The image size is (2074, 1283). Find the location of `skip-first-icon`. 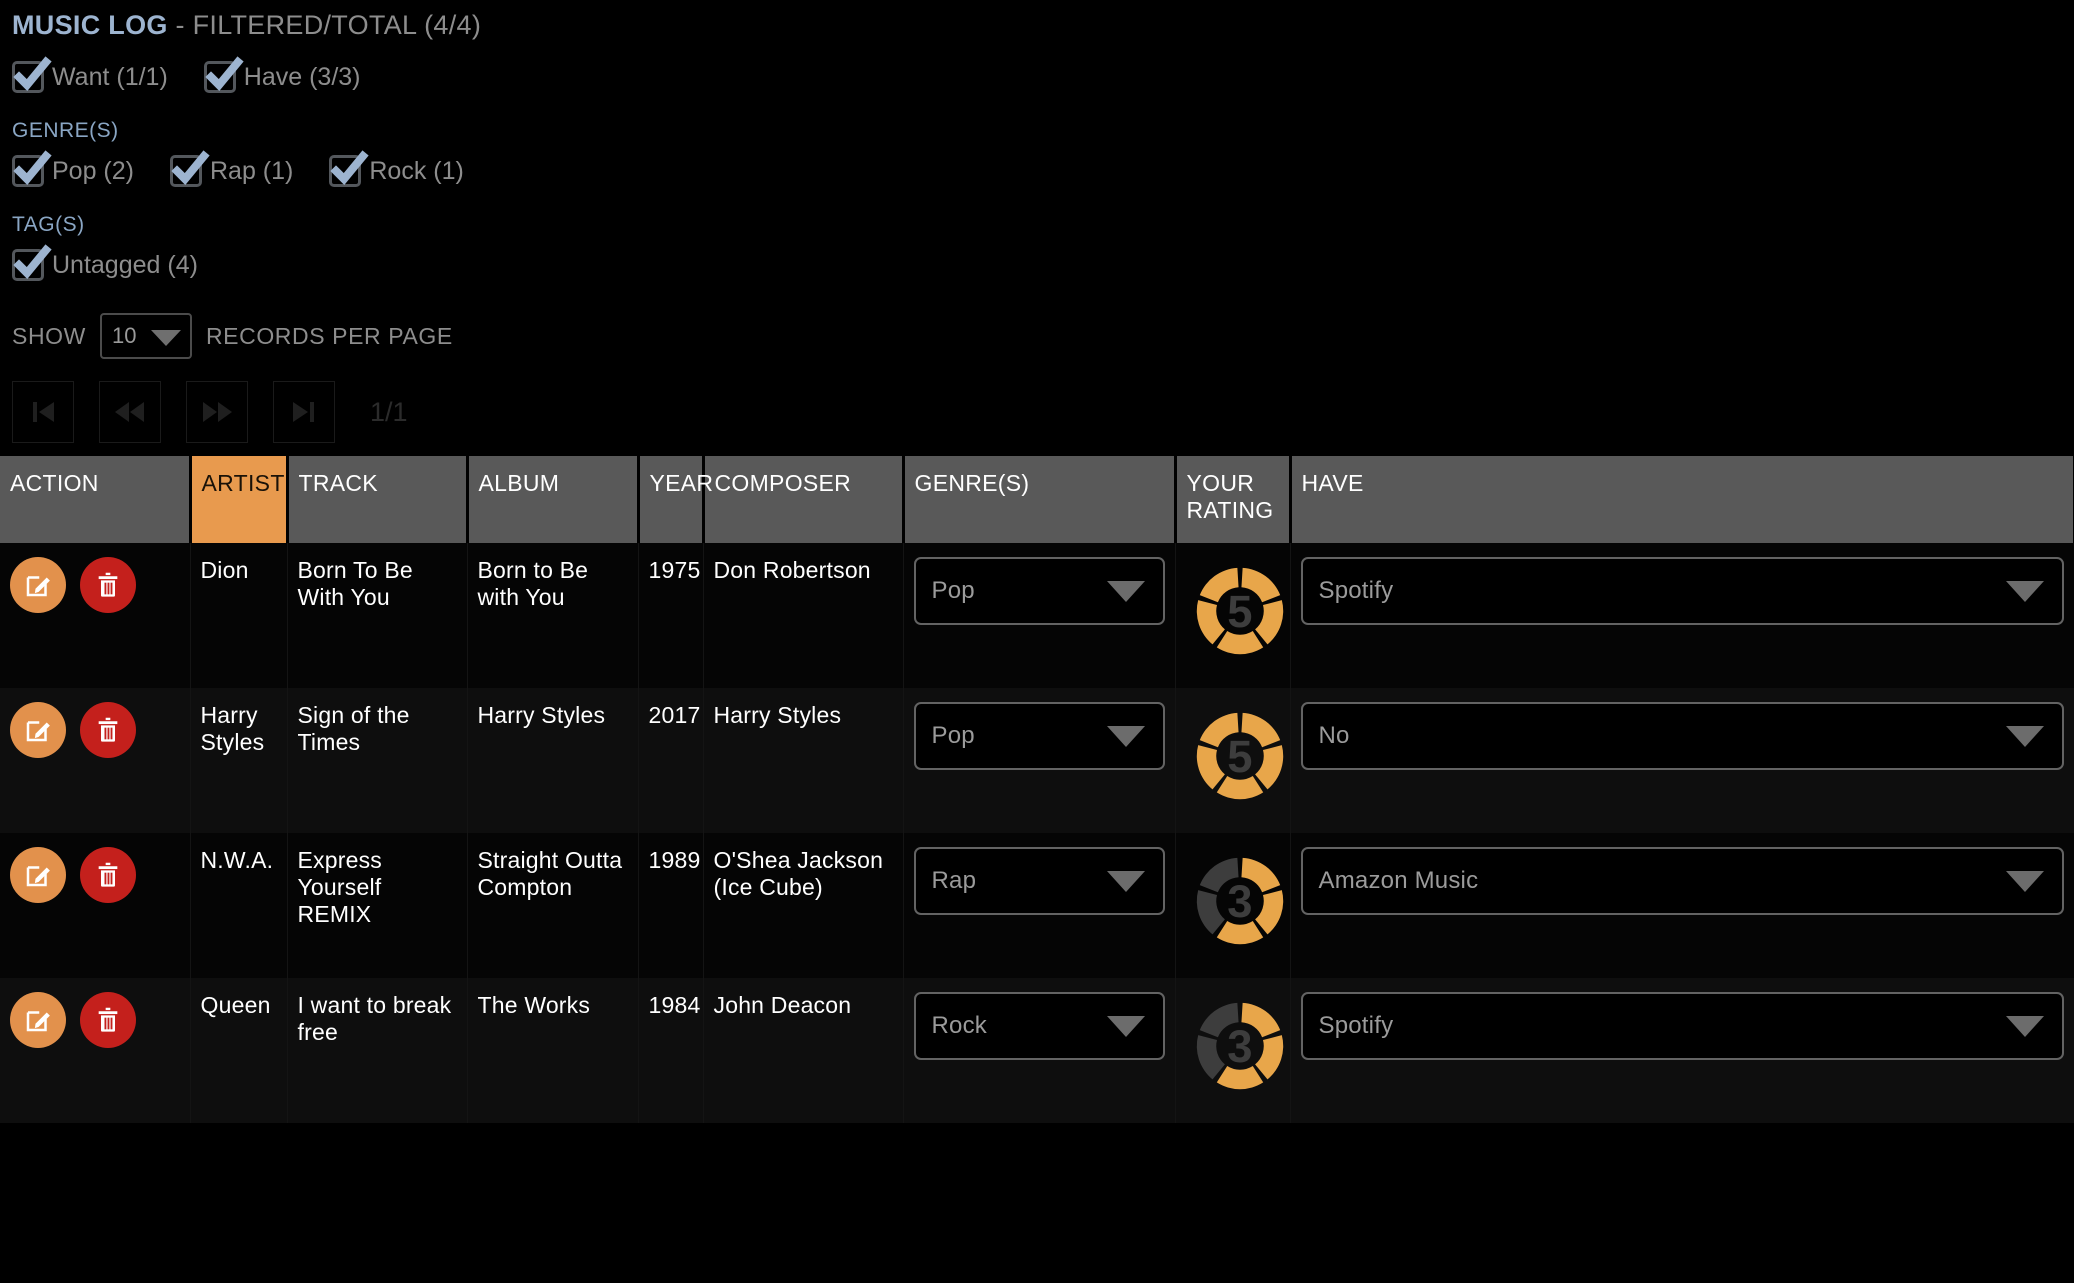

skip-first-icon is located at coordinates (43, 412).